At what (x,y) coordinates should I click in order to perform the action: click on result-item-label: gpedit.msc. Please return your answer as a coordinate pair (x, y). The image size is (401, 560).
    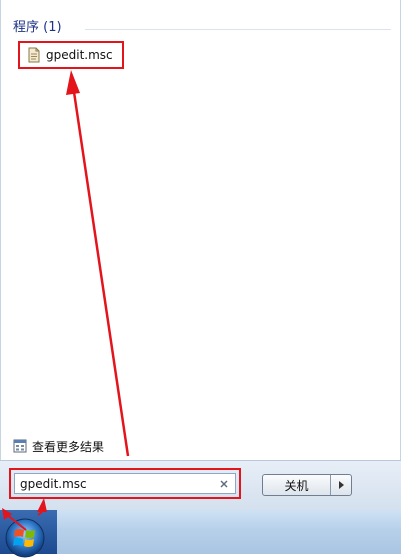
    Looking at the image, I should click on (79, 55).